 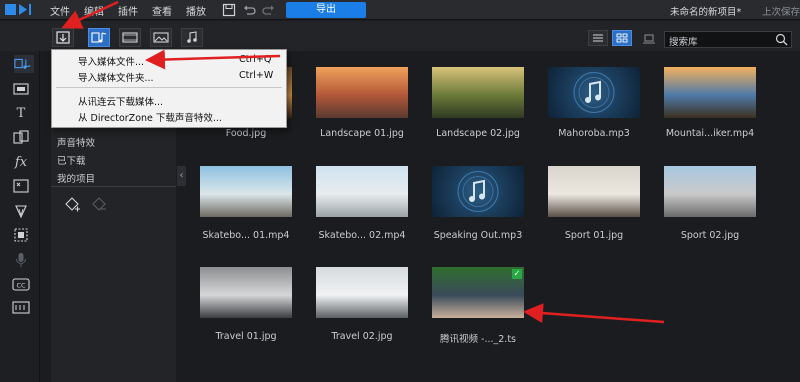 I want to click on menu-import-media-files: 导入媒体文件... Ctrl+Q, so click(x=169, y=60).